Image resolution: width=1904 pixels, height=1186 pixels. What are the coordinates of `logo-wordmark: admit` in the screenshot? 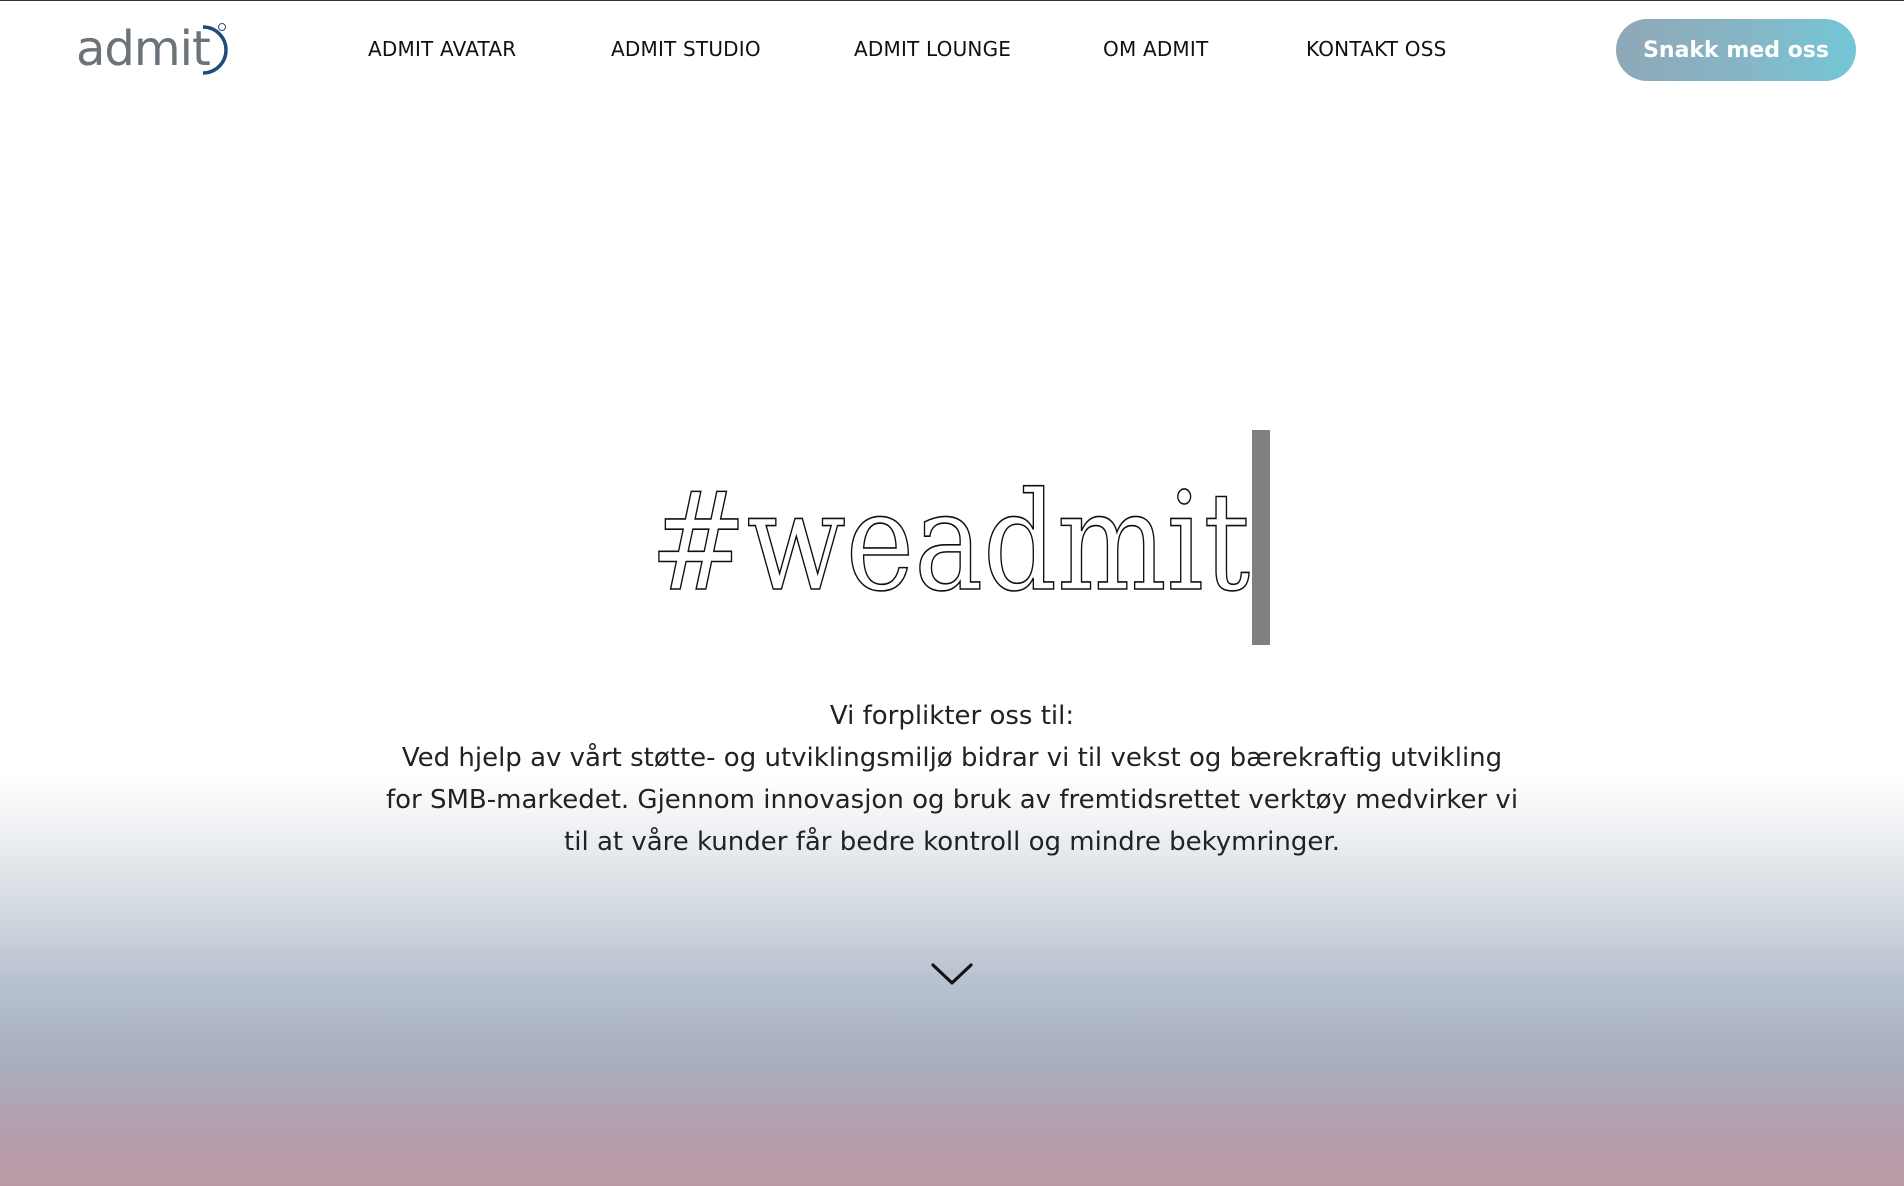 It's located at (143, 49).